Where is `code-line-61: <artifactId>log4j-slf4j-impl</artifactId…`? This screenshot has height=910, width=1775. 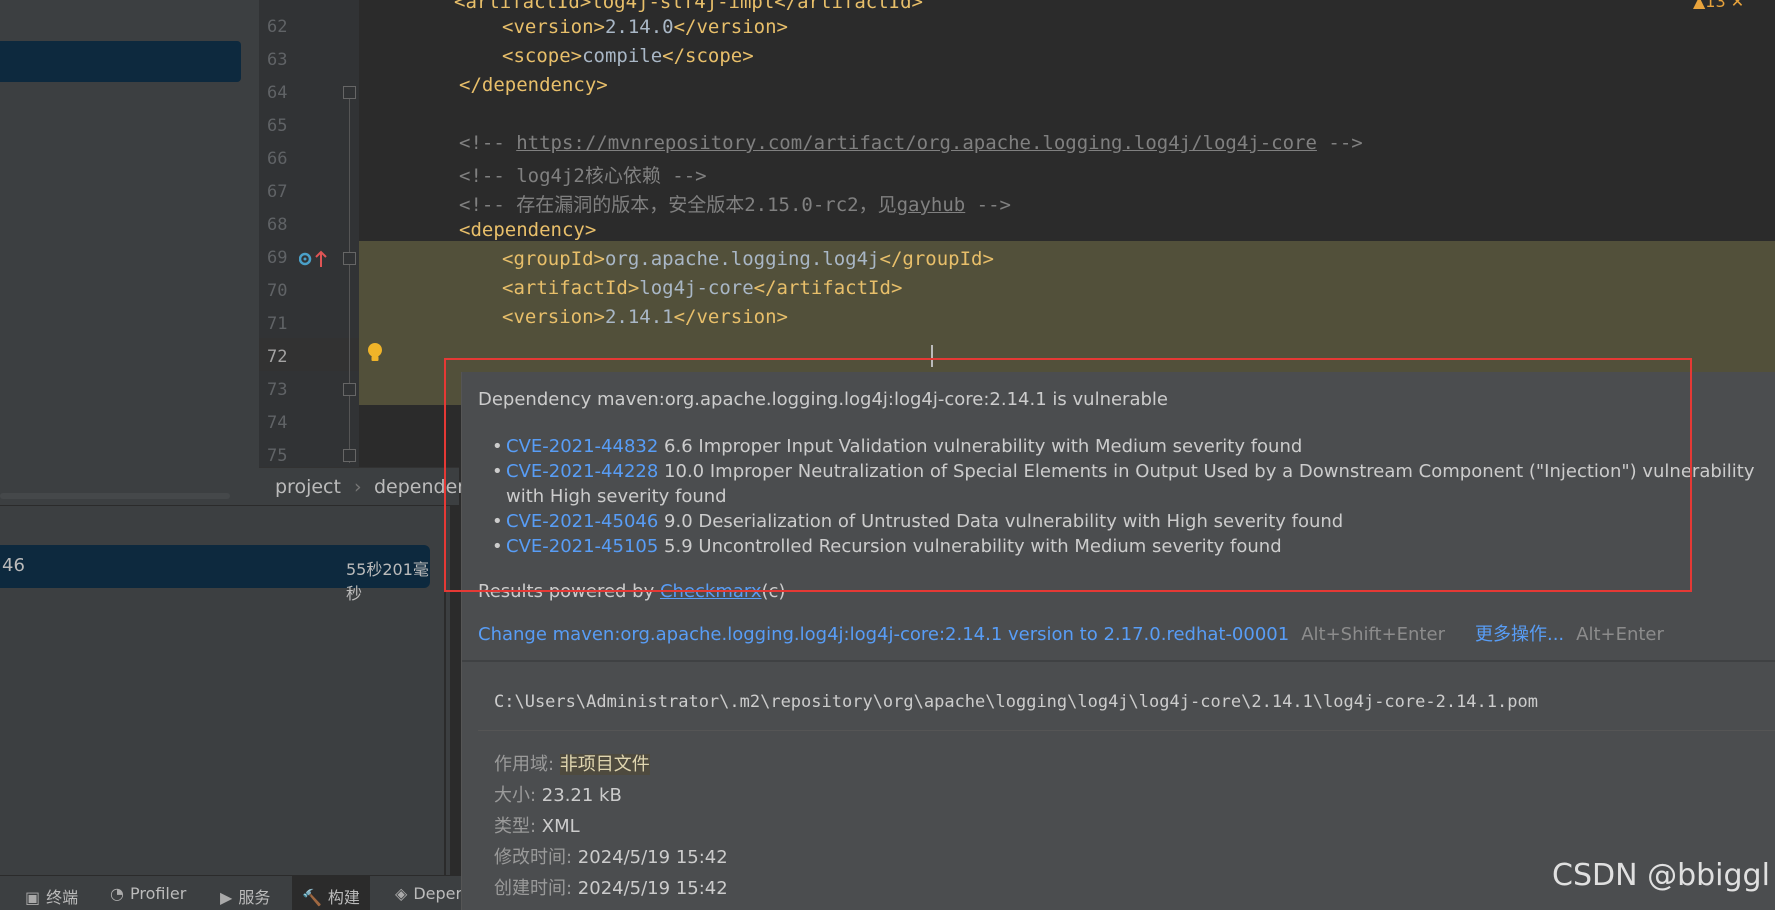
code-line-61: <artifactId>log4j-slf4j-impl</artifactId… is located at coordinates (688, 6).